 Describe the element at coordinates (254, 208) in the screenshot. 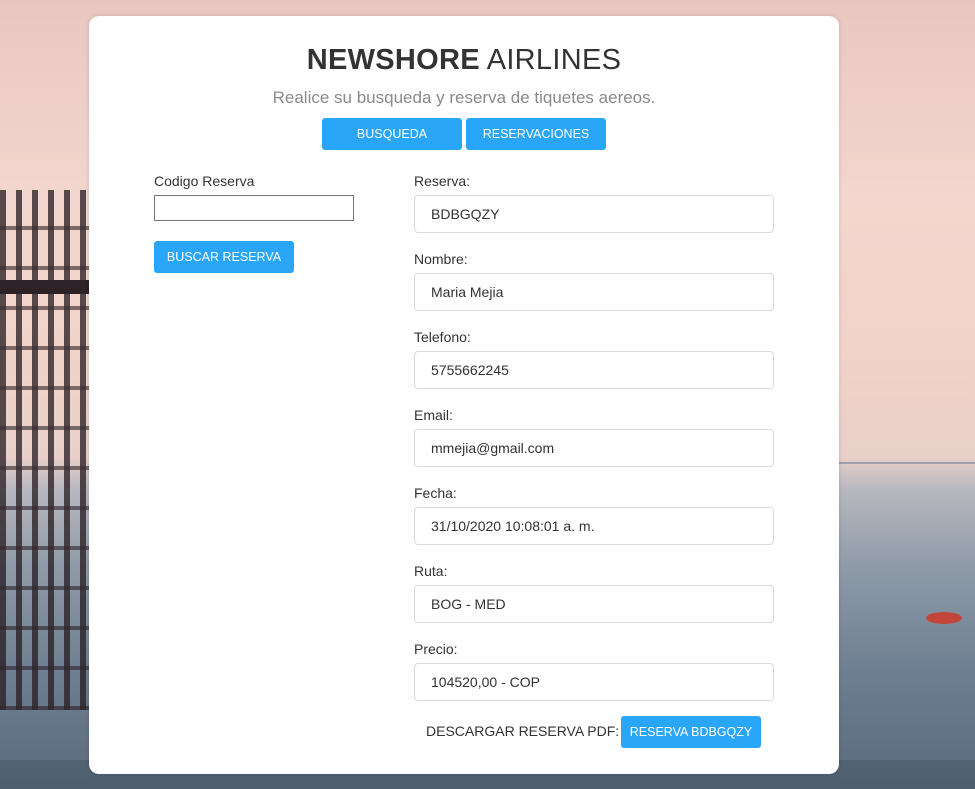

I see `codigo-reserva-input` at that location.